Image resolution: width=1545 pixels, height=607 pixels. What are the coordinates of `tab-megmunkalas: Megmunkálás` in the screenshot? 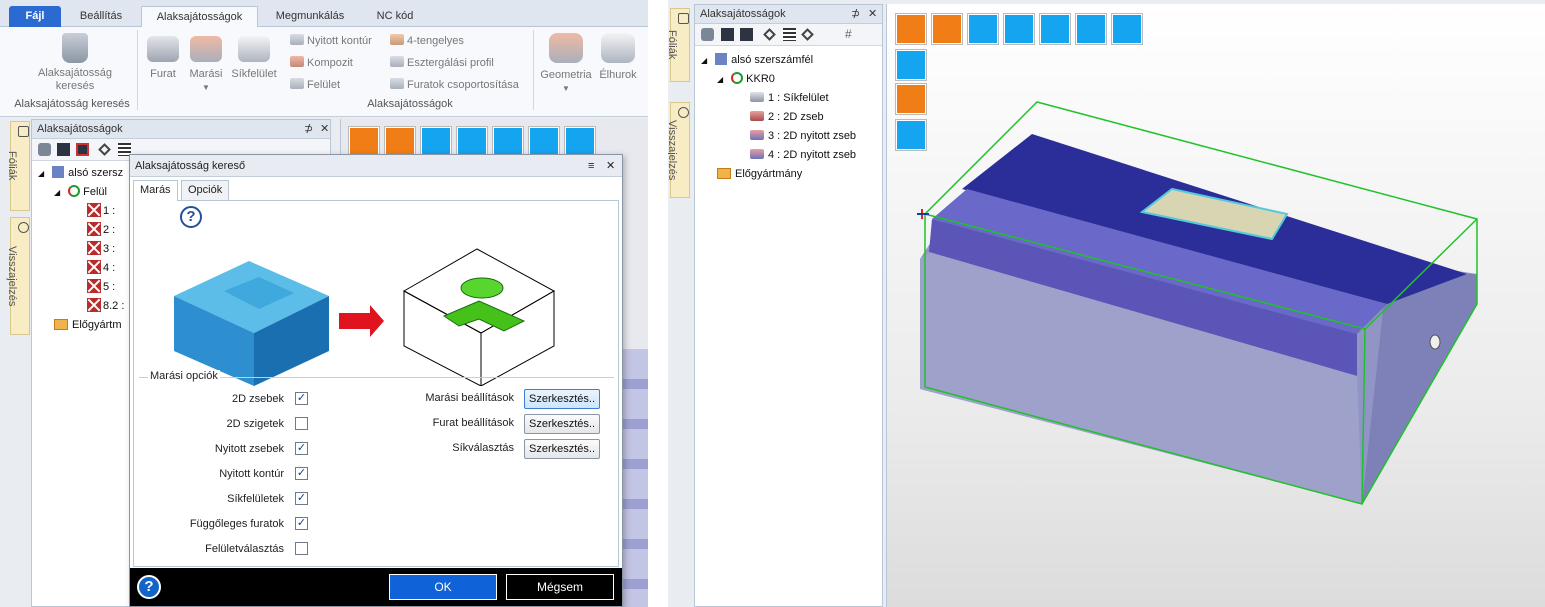 It's located at (310, 16).